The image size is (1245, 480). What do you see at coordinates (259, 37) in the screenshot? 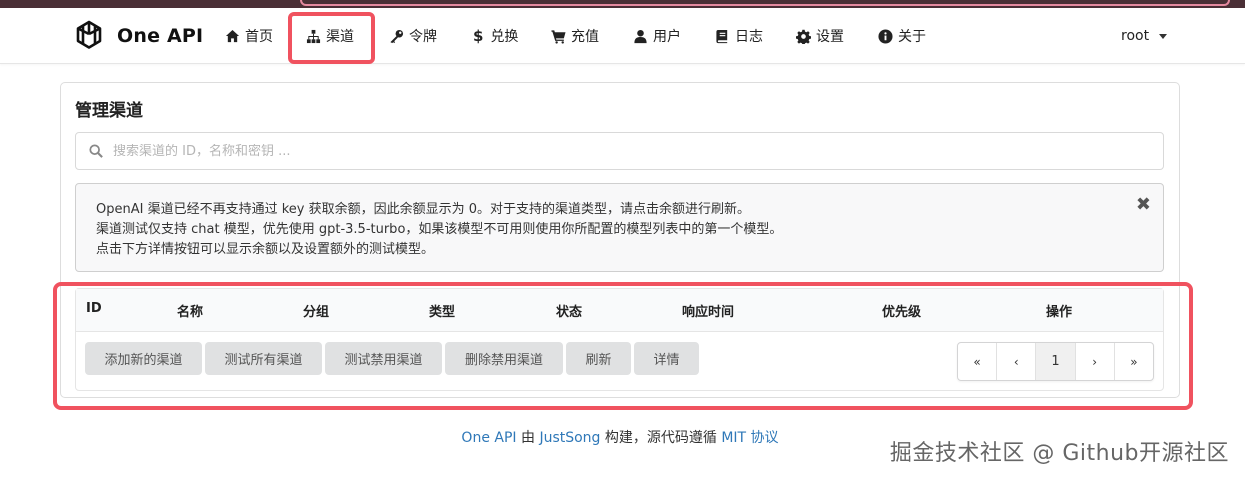
I see `nav-label-home: 首页` at bounding box center [259, 37].